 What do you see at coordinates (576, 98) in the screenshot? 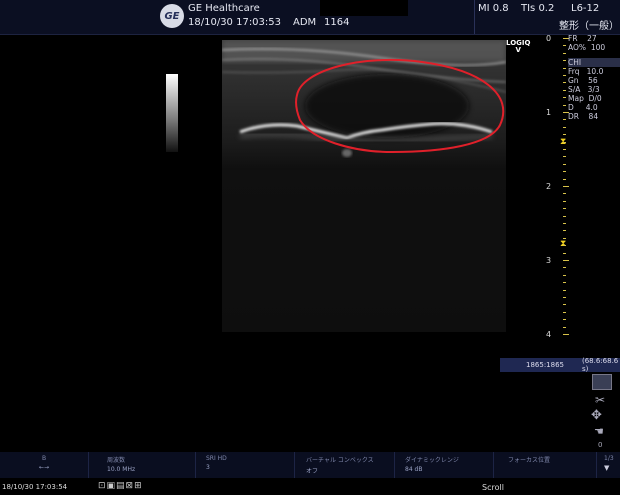
I see `map-label: Map` at bounding box center [576, 98].